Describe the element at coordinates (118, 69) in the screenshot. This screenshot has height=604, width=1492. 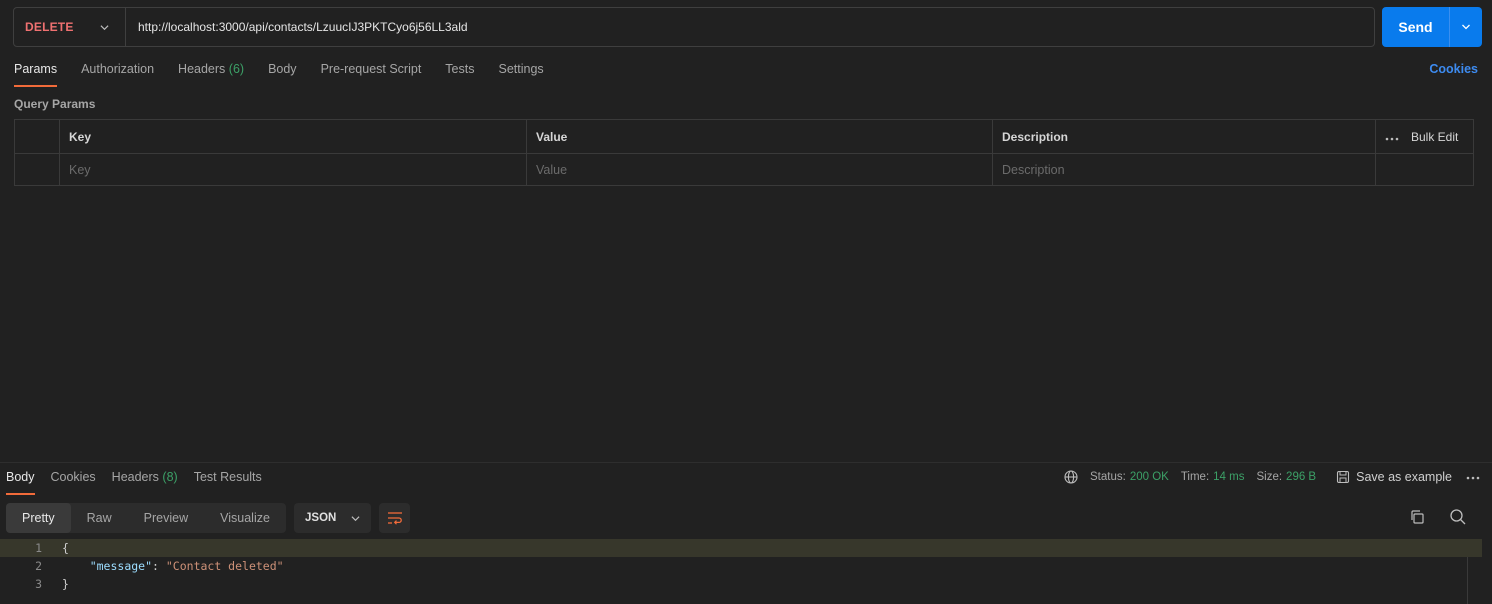
I see `tab-label: Authorization` at that location.